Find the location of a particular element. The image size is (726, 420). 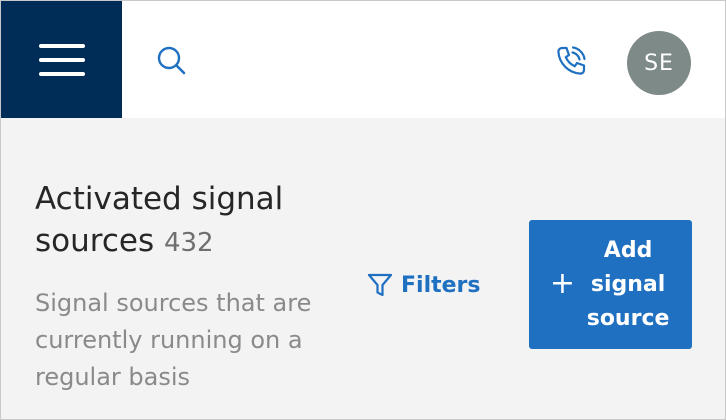

page-title: Activated signal sources 432 is located at coordinates (185, 221).